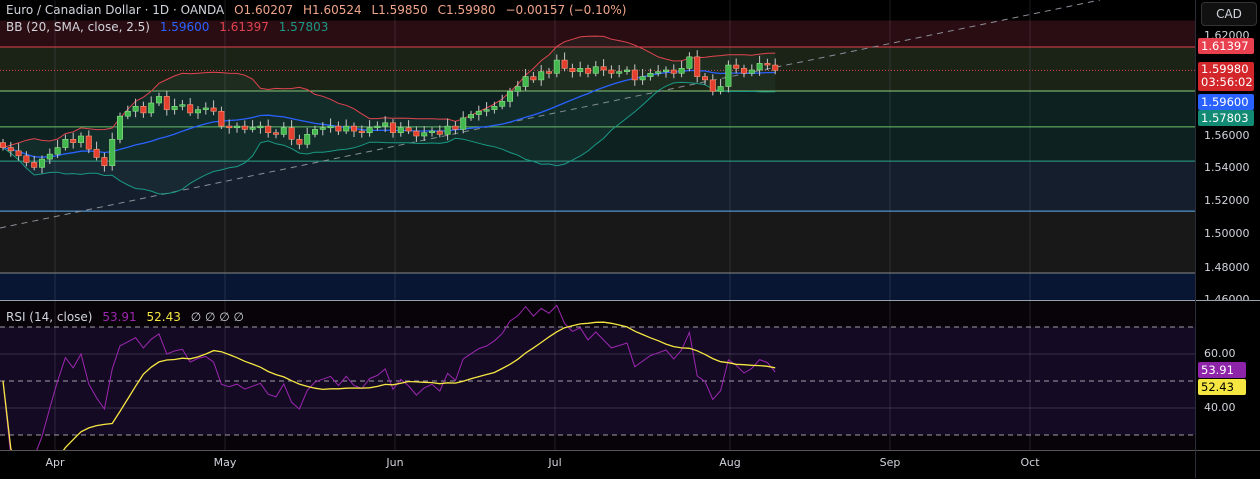  What do you see at coordinates (115, 10) in the screenshot?
I see `symbol-title: Euro / Canadian Dollar · 1D · OANDA` at bounding box center [115, 10].